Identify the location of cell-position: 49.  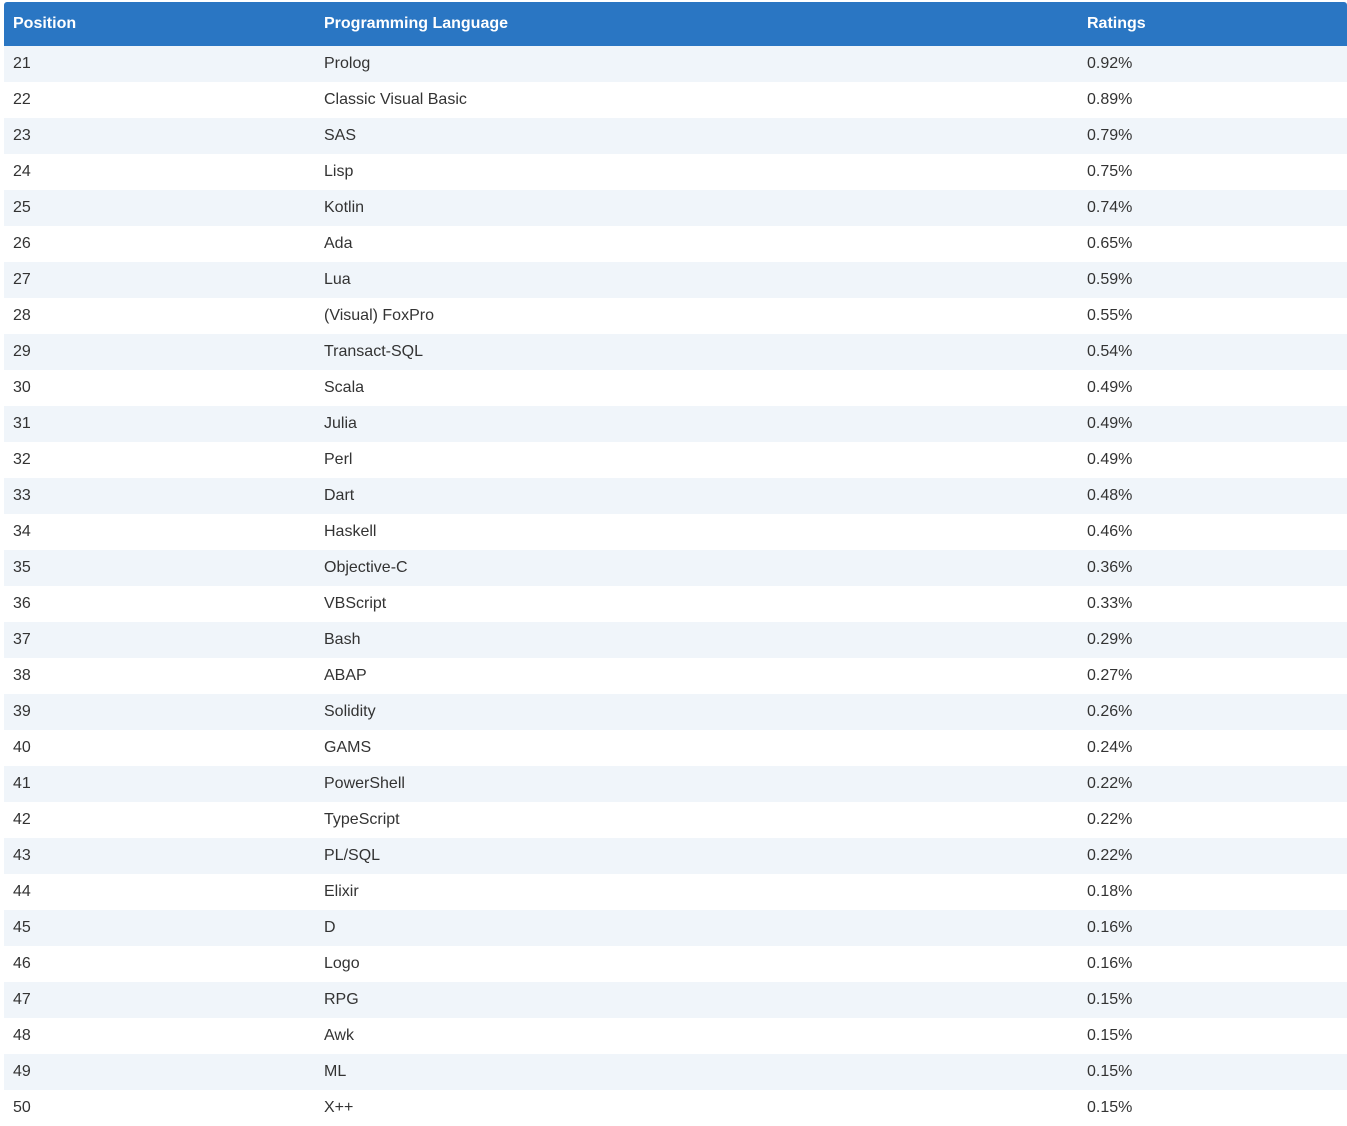
(22, 1071).